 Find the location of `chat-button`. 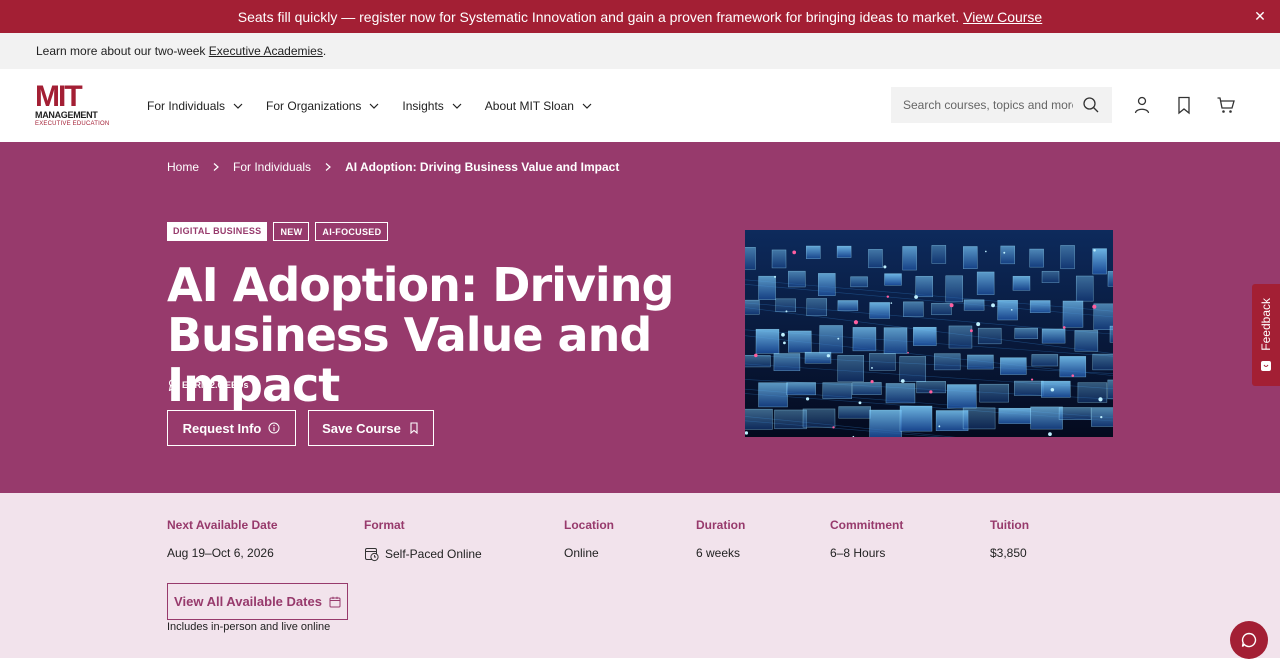

chat-button is located at coordinates (1249, 640).